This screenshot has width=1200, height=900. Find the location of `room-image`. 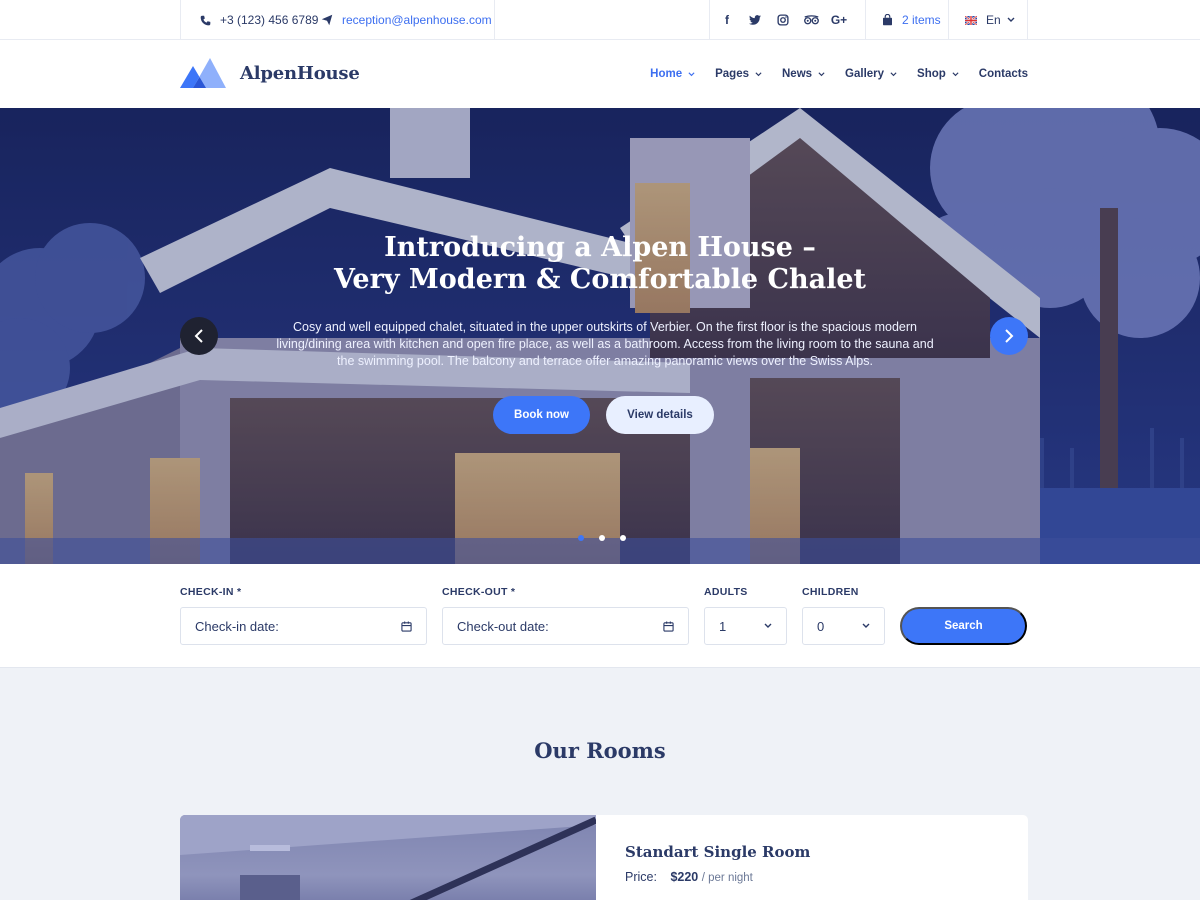

room-image is located at coordinates (389, 857).